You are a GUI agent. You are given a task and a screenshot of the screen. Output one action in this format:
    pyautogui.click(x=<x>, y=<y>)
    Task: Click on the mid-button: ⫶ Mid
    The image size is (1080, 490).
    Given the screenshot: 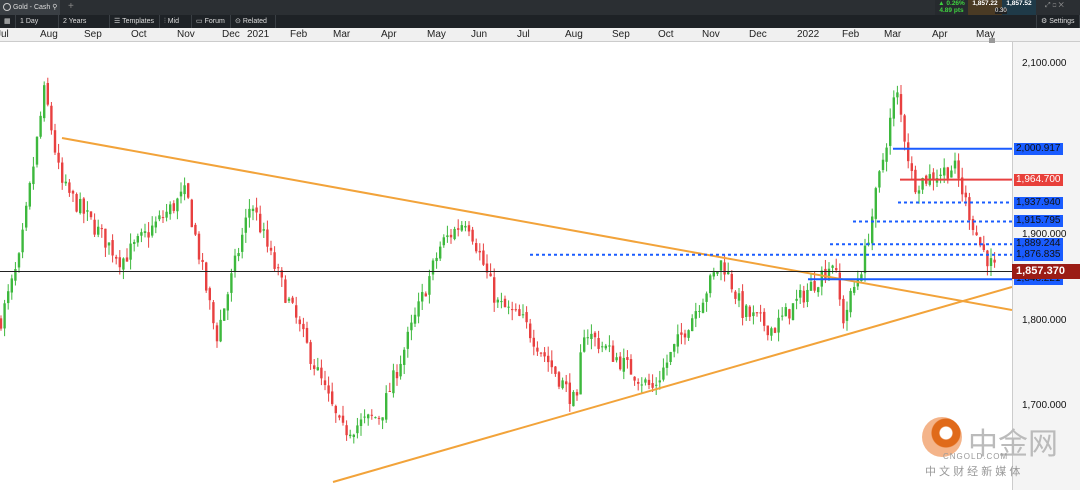 What is the action you would take?
    pyautogui.click(x=176, y=21)
    